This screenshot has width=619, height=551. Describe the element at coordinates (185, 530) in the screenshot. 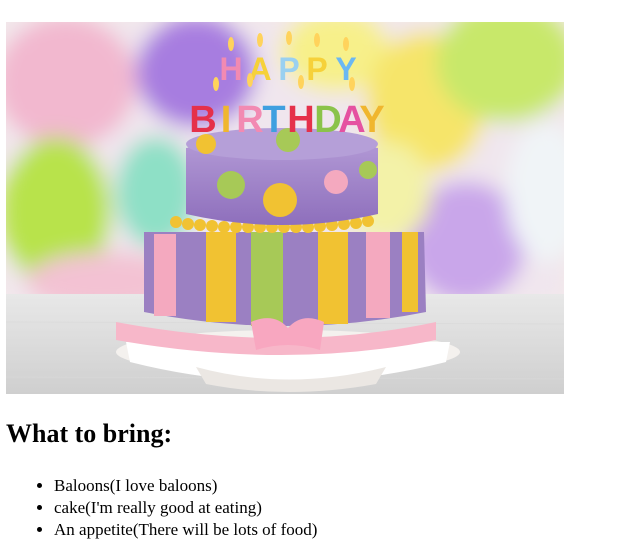

I see `list-item: An appetite(There will be lots of food)` at that location.